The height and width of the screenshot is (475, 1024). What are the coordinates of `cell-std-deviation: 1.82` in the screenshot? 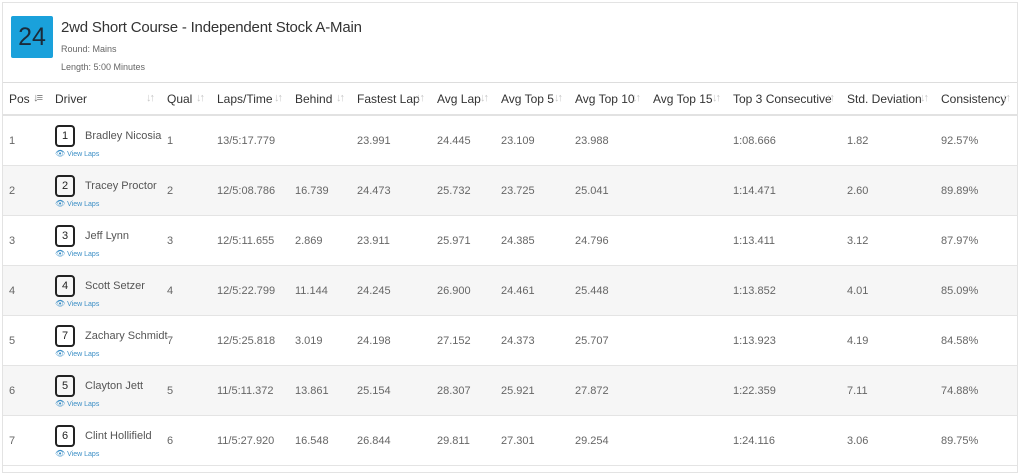 It's located at (888, 140).